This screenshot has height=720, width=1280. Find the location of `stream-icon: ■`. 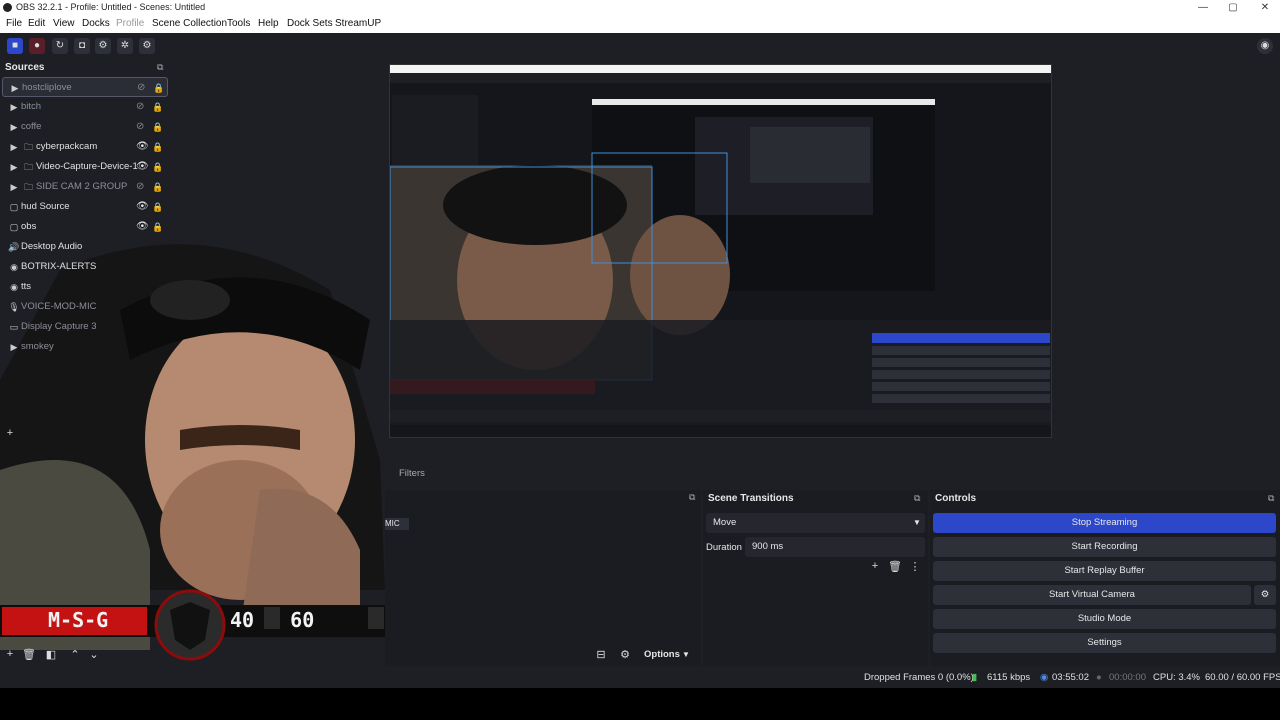

stream-icon: ■ is located at coordinates (15, 46).